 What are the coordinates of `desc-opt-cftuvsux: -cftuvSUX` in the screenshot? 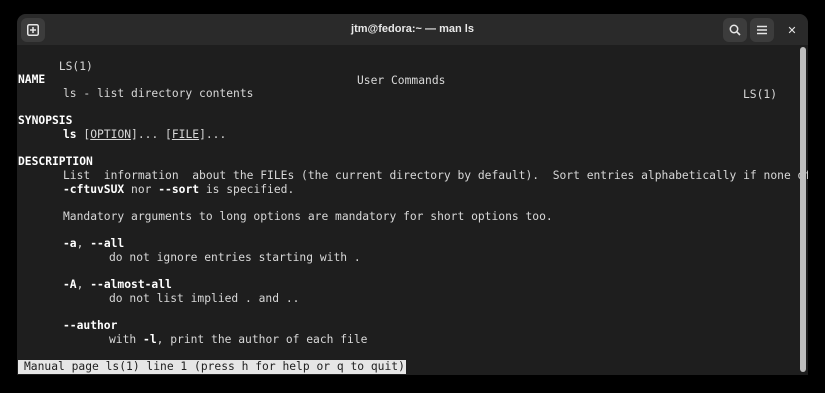 It's located at (94, 189).